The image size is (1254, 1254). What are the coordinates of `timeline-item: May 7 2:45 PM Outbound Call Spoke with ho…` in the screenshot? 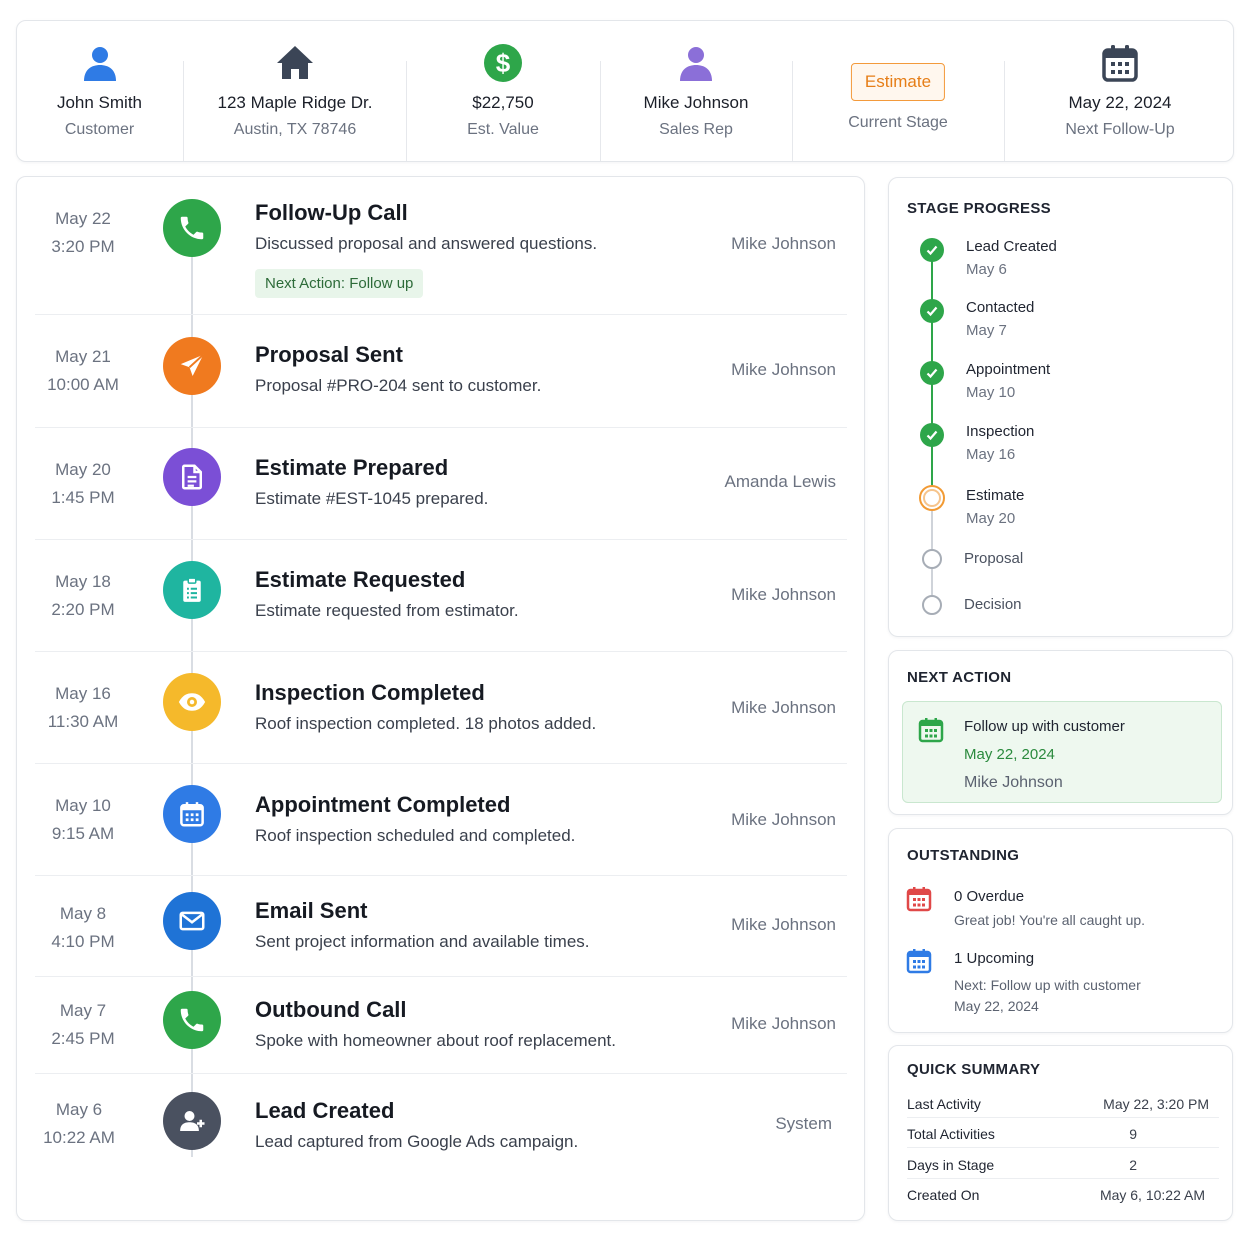 It's located at (441, 1025).